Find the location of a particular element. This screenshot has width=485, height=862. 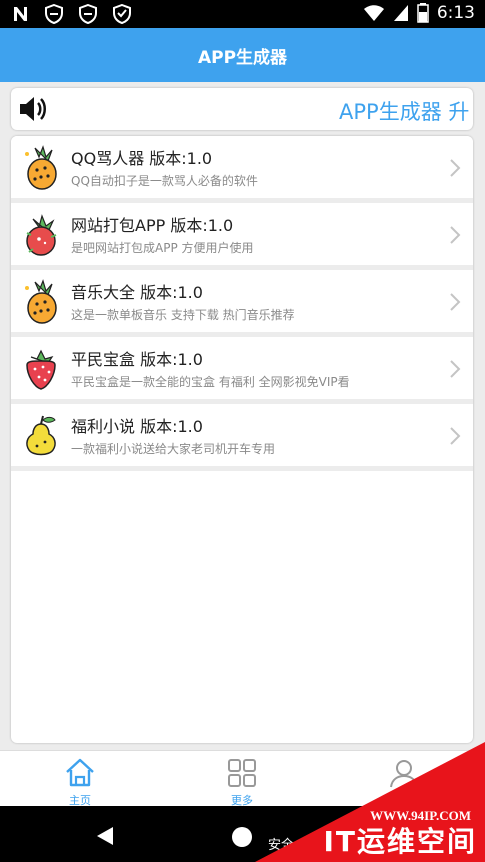

tab-home: 主页 is located at coordinates (80, 781).